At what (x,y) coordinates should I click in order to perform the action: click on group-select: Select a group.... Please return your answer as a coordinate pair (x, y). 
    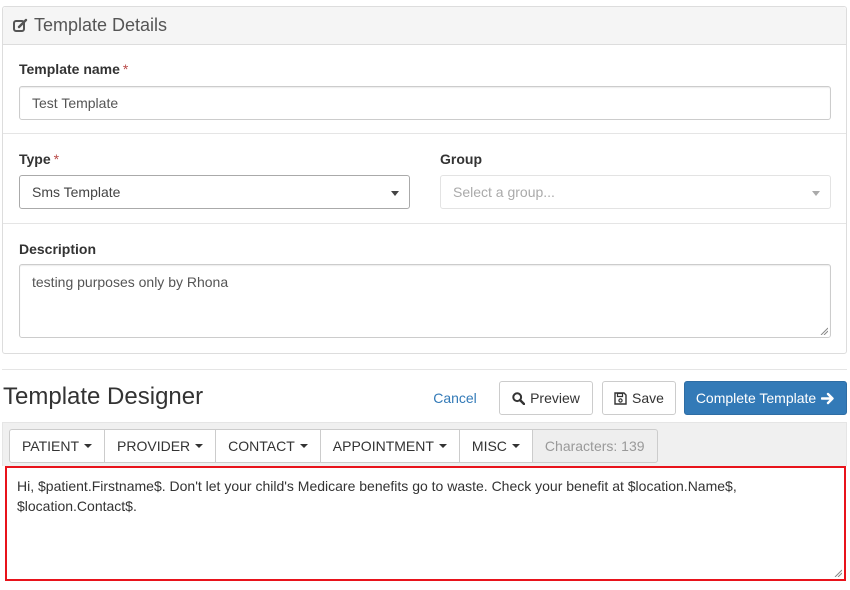
    Looking at the image, I should click on (635, 192).